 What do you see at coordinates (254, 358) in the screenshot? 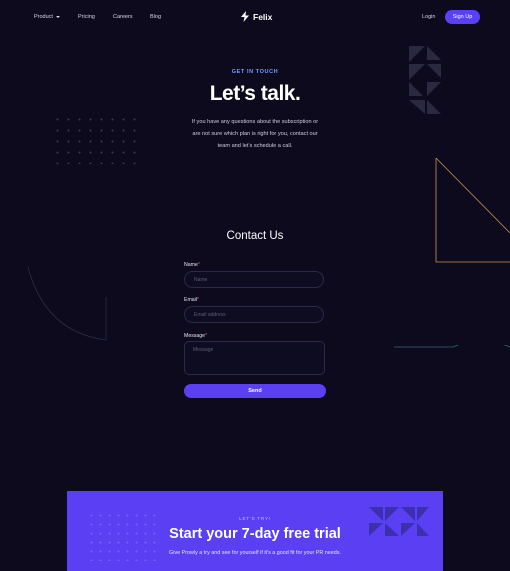
I see `message-field: Message` at bounding box center [254, 358].